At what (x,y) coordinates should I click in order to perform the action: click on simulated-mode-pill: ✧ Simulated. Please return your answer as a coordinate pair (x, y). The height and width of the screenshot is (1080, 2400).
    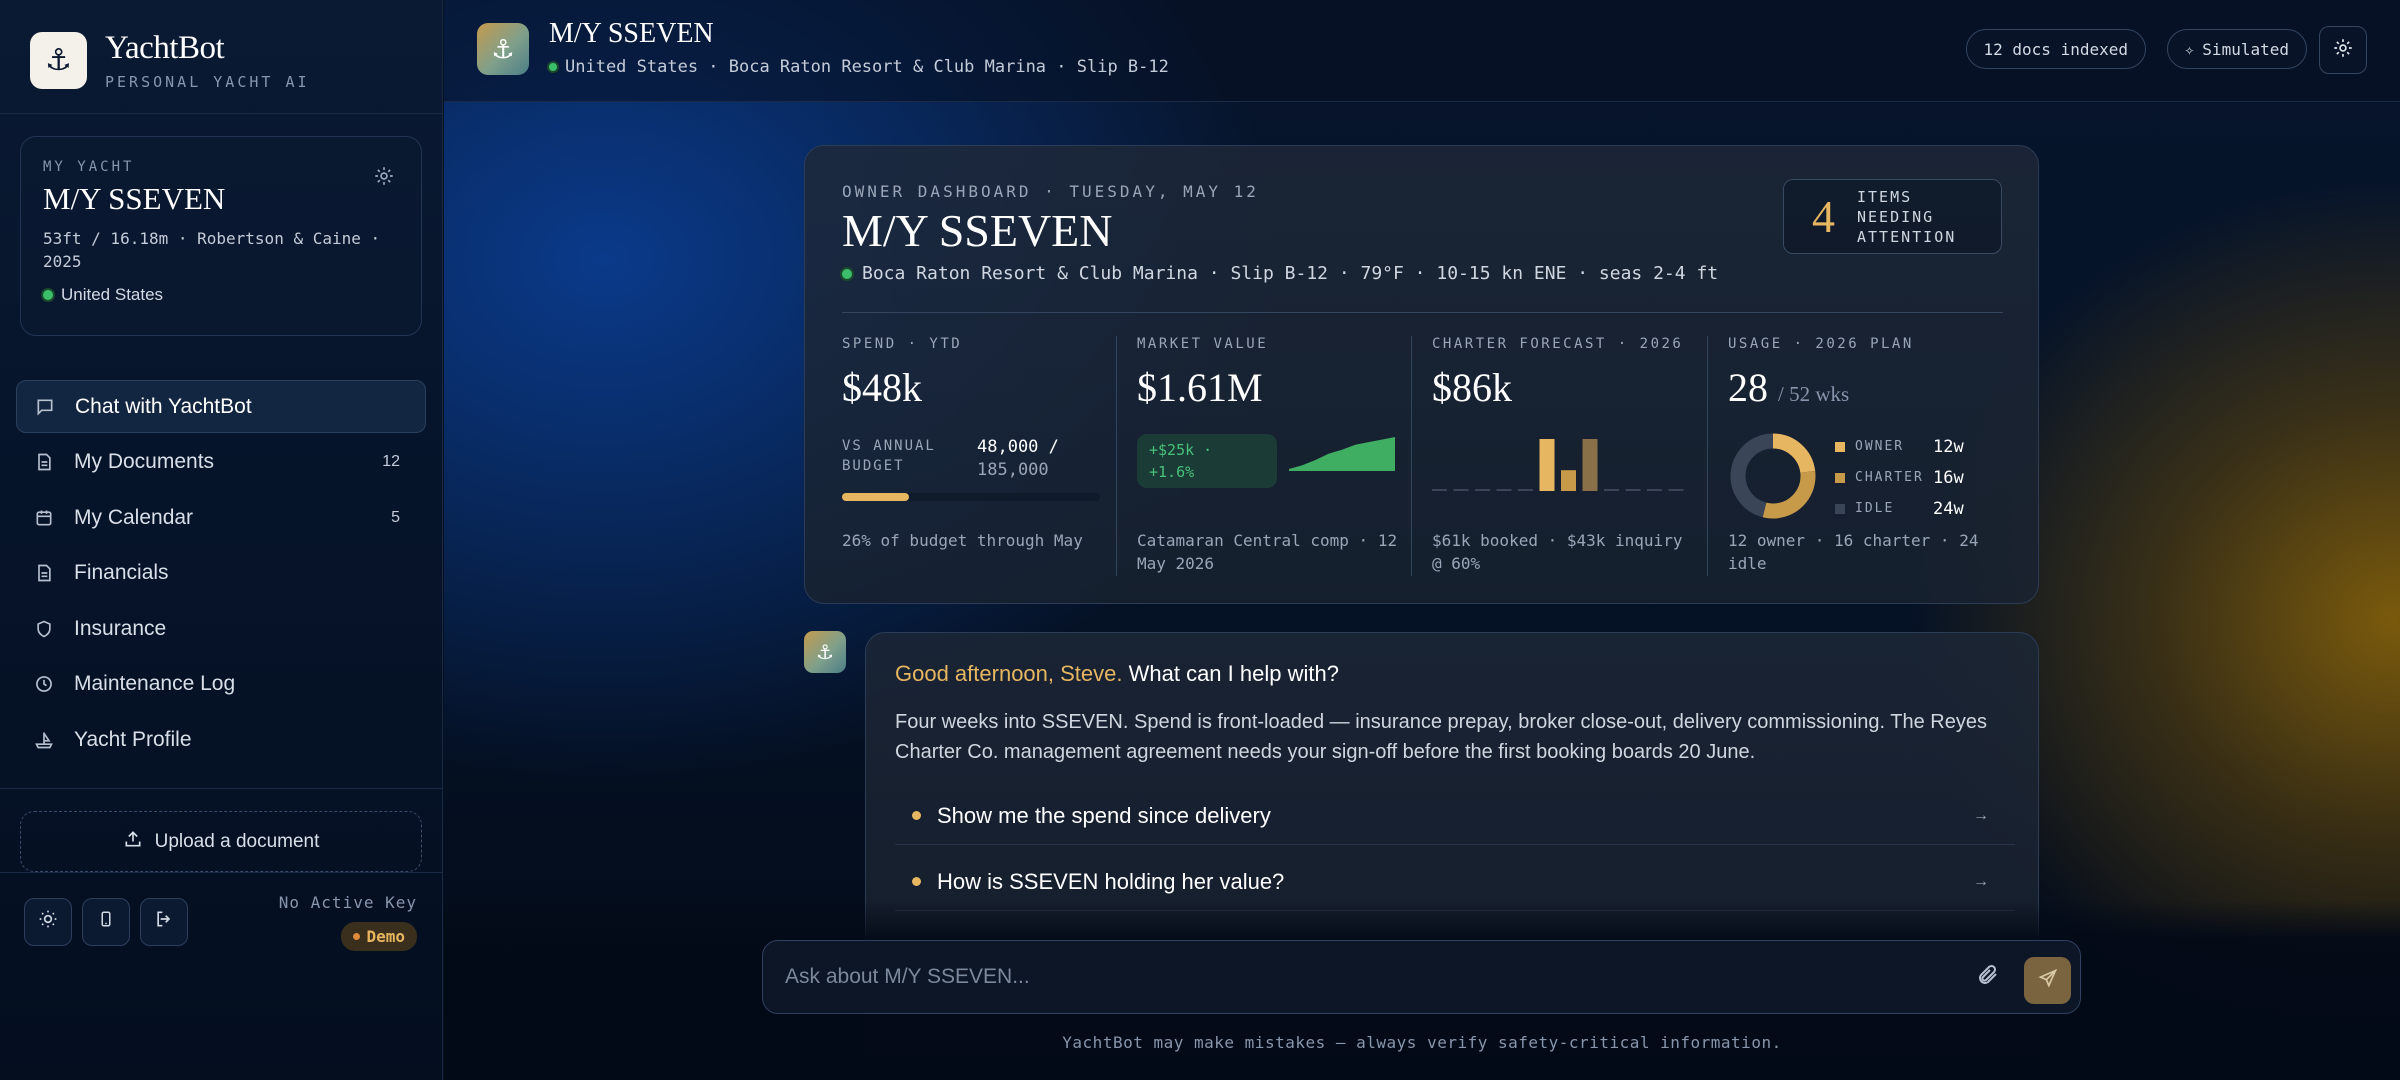
    Looking at the image, I should click on (2236, 49).